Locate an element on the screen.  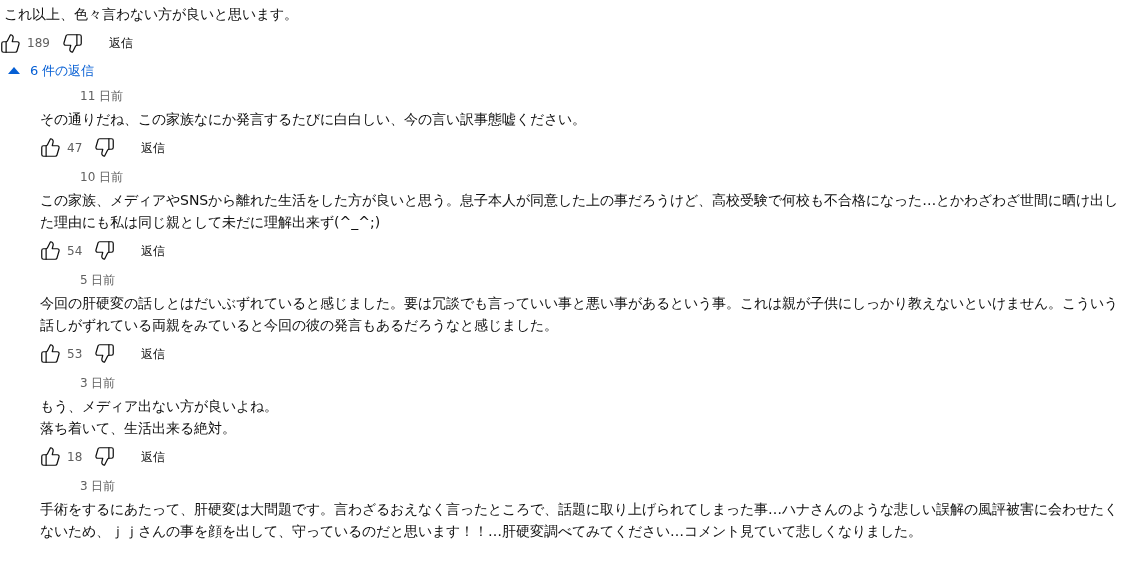
like-count: 47 is located at coordinates (75, 148).